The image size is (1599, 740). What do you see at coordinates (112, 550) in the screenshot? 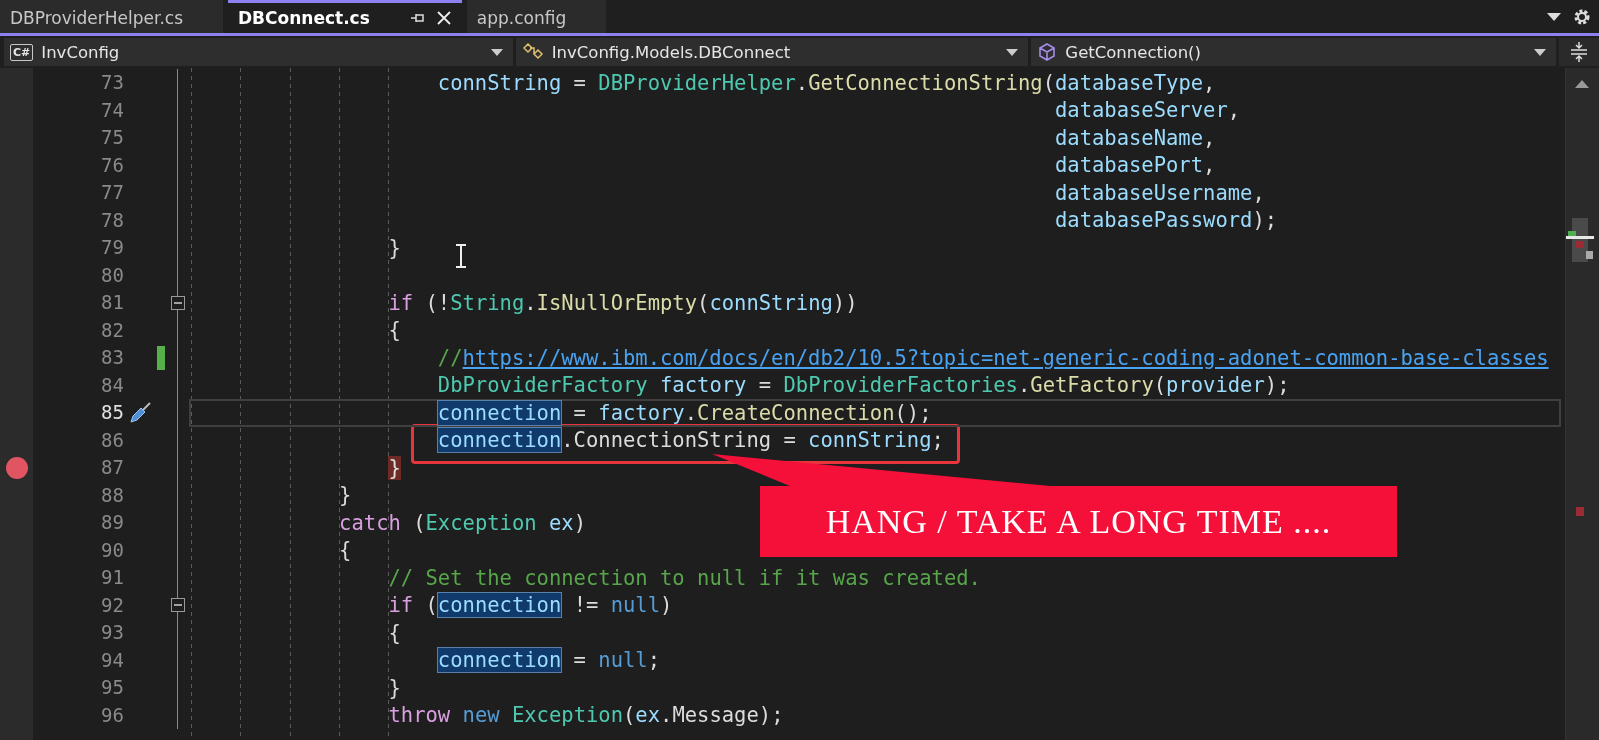
I see `line-number: 90` at bounding box center [112, 550].